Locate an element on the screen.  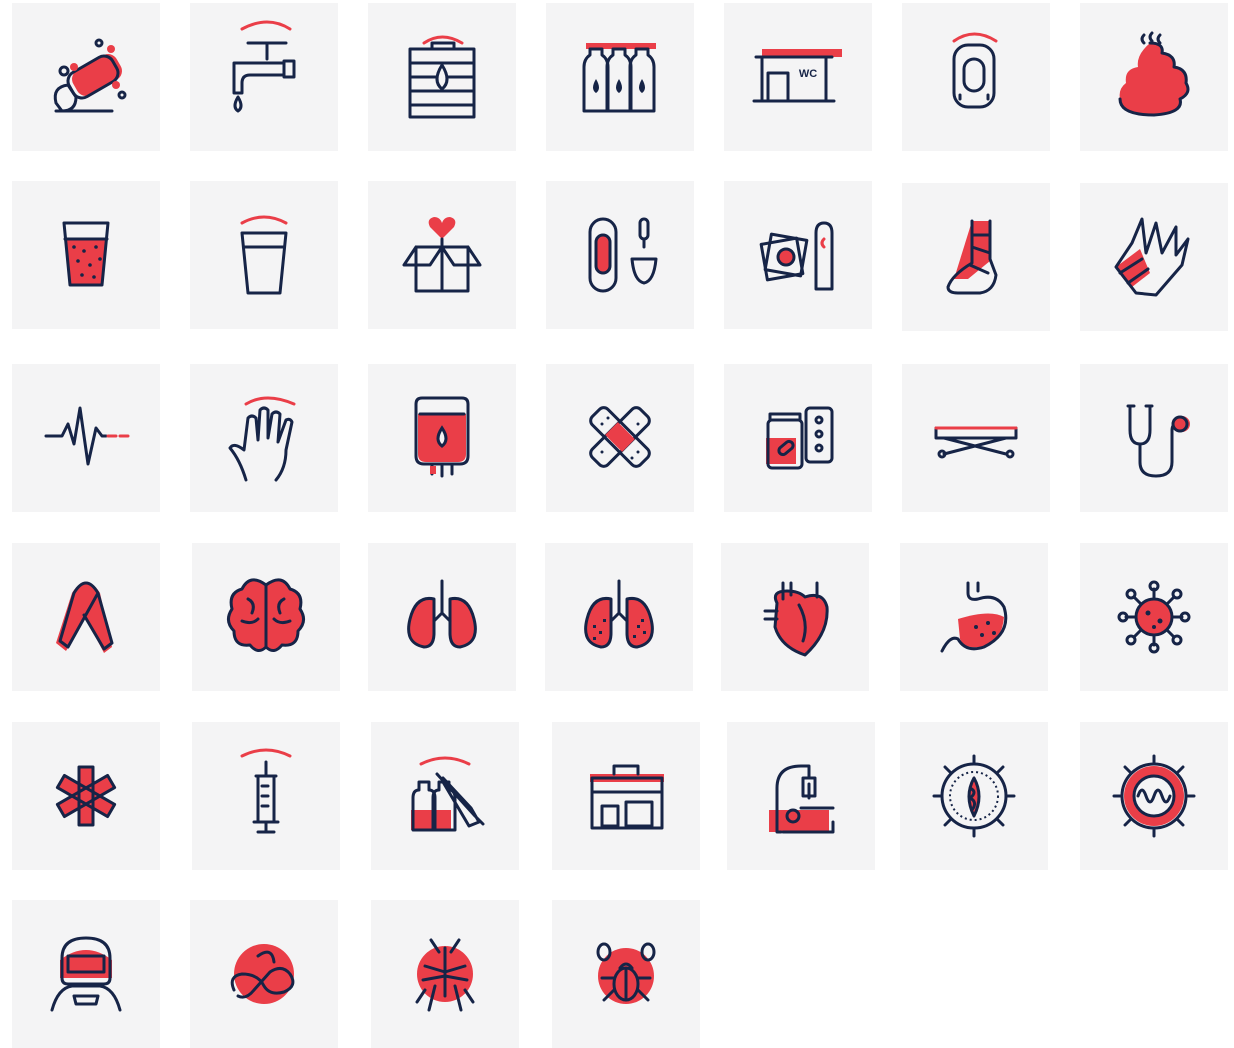
stretcher-icon is located at coordinates (976, 442).